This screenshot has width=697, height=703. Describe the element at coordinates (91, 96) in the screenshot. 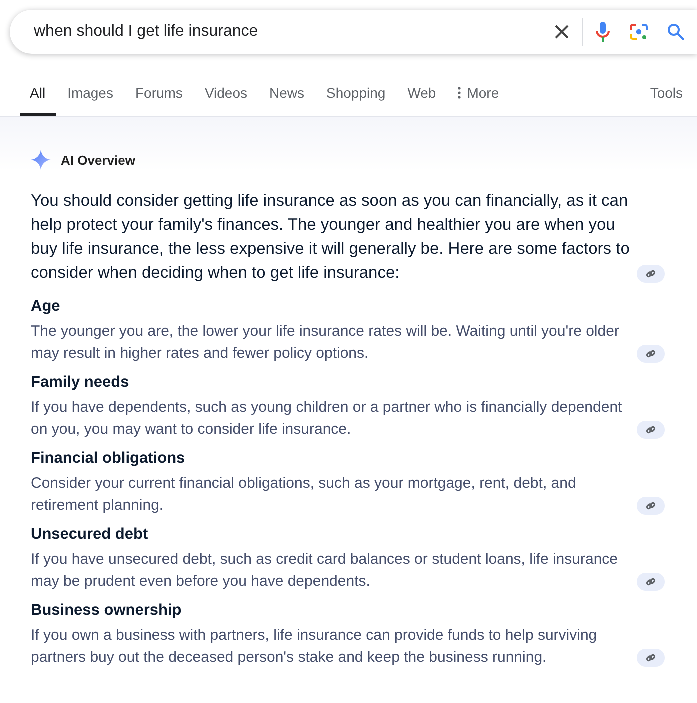

I see `search-tab: Images` at that location.